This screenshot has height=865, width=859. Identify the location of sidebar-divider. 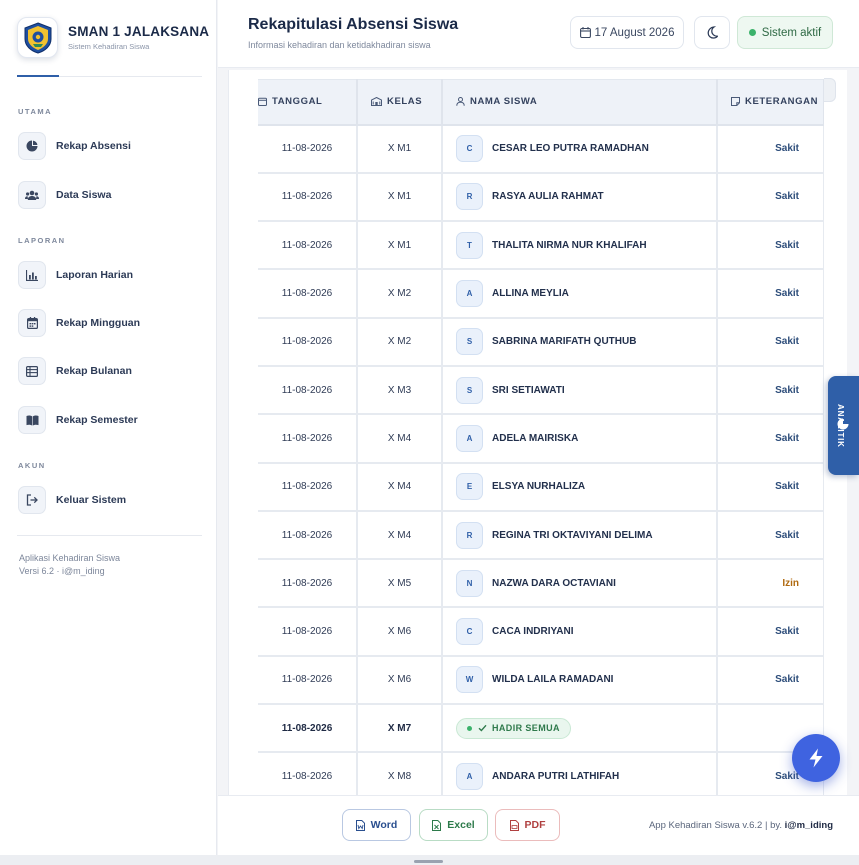
(109, 535).